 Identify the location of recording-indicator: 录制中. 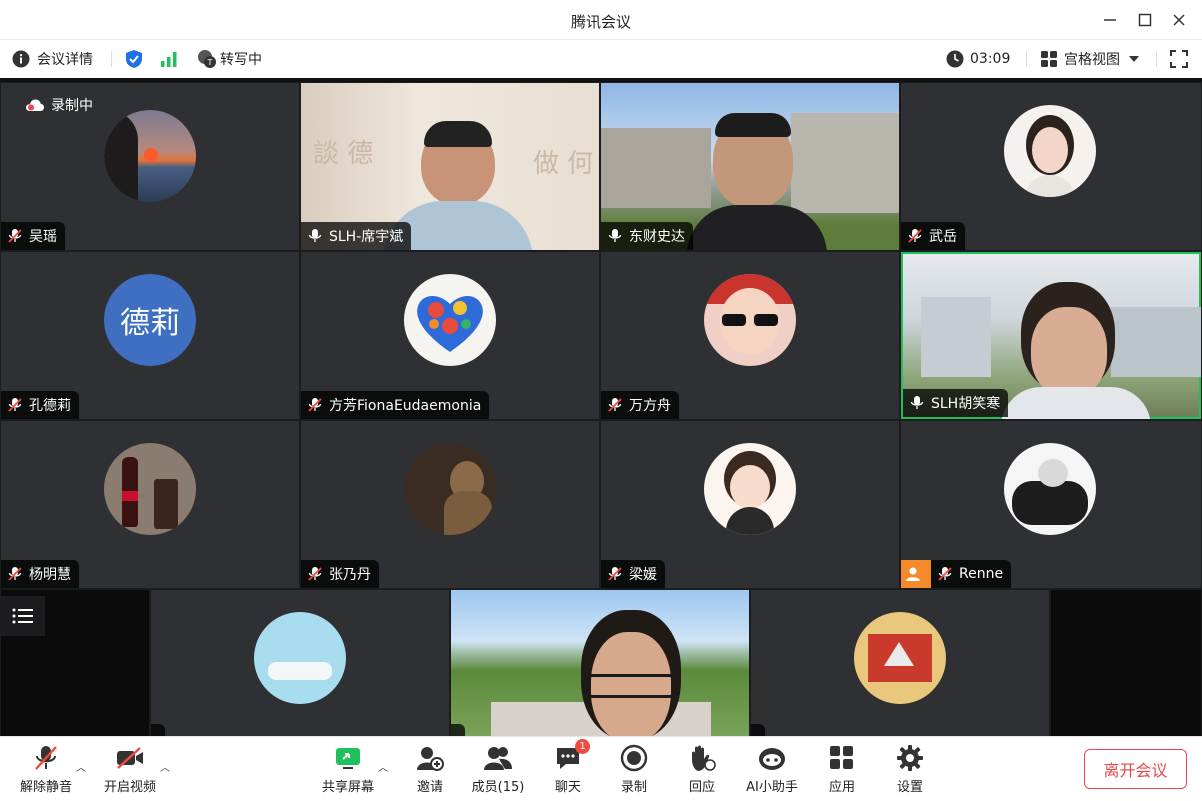
(59, 105).